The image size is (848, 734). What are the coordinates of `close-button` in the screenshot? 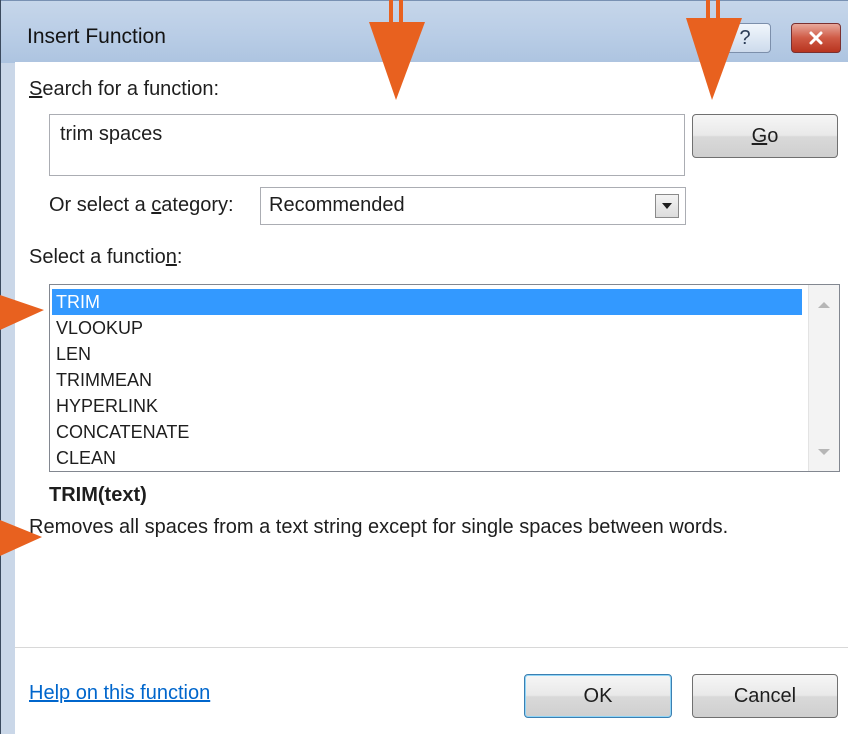 It's located at (816, 38).